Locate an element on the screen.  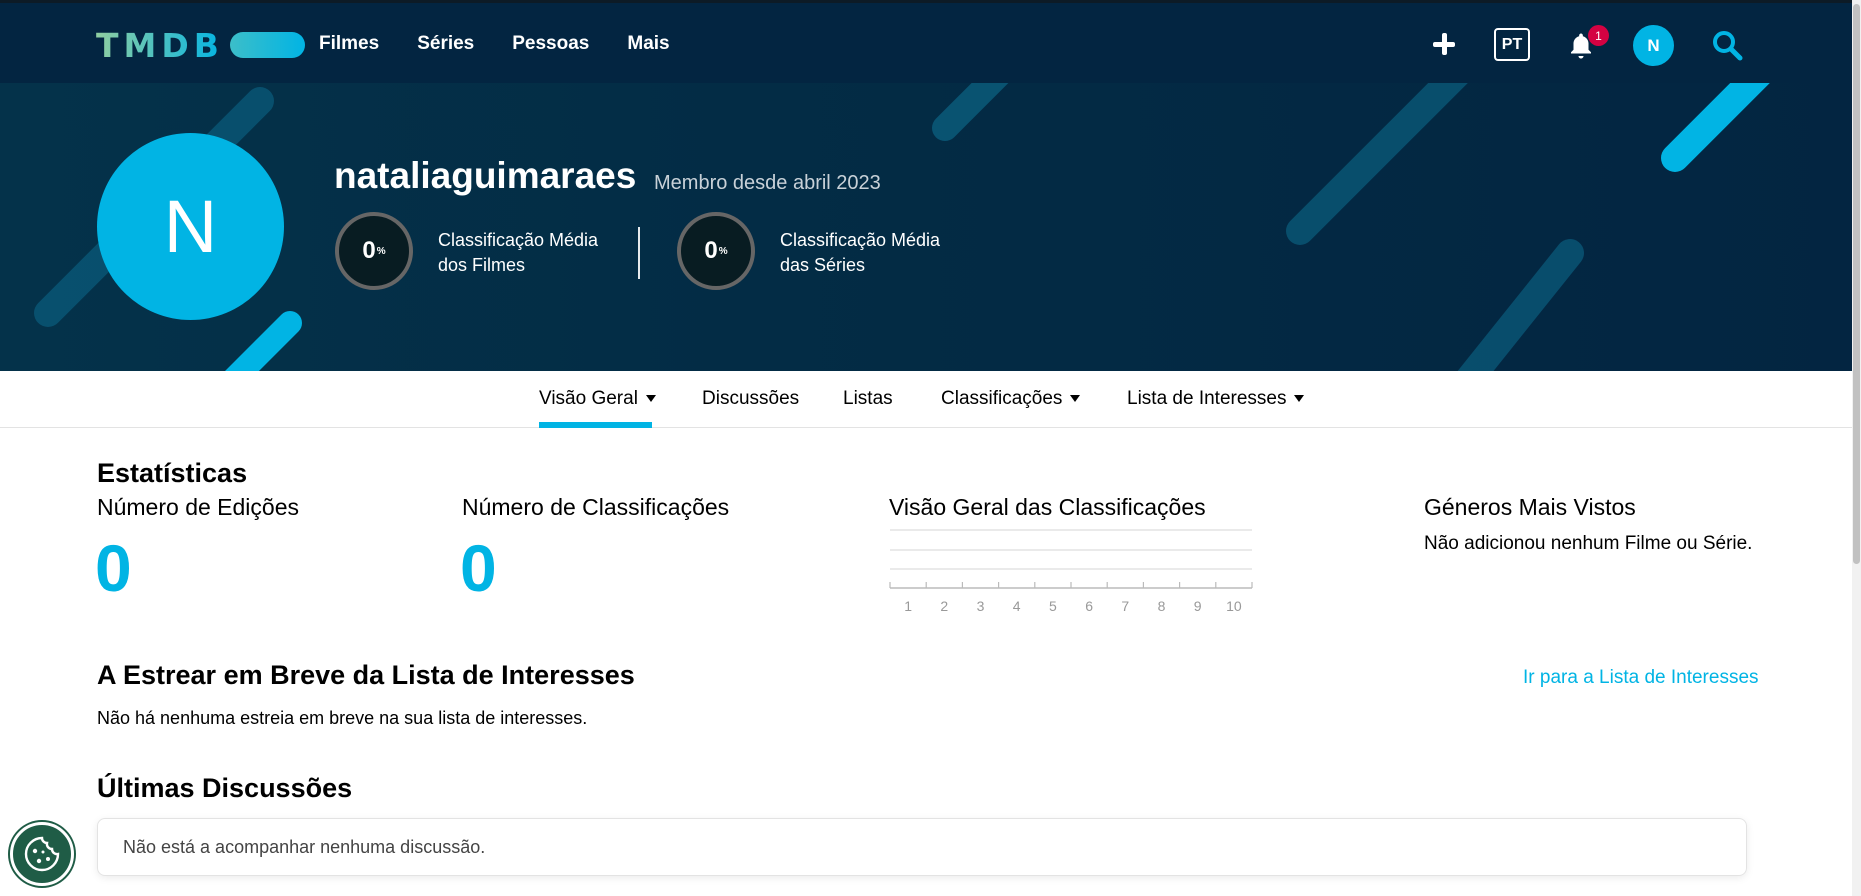
tab-ratings-label: Classificações is located at coordinates (1002, 398).